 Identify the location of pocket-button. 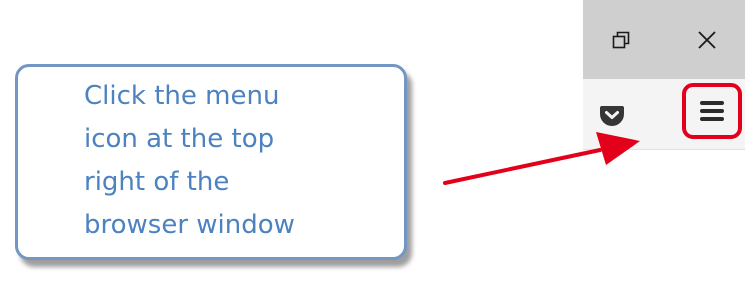
(612, 115).